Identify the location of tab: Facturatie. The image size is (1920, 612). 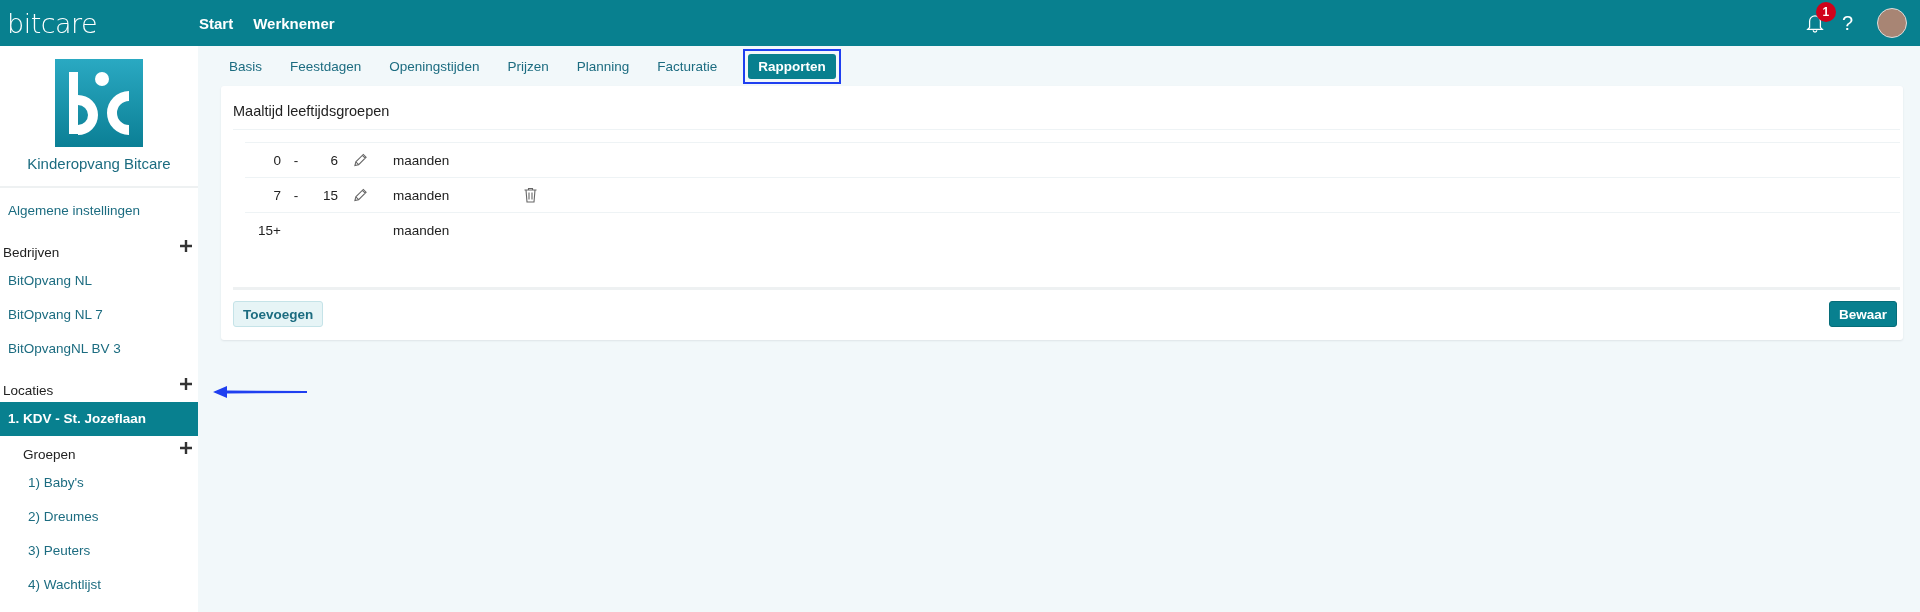
(687, 66).